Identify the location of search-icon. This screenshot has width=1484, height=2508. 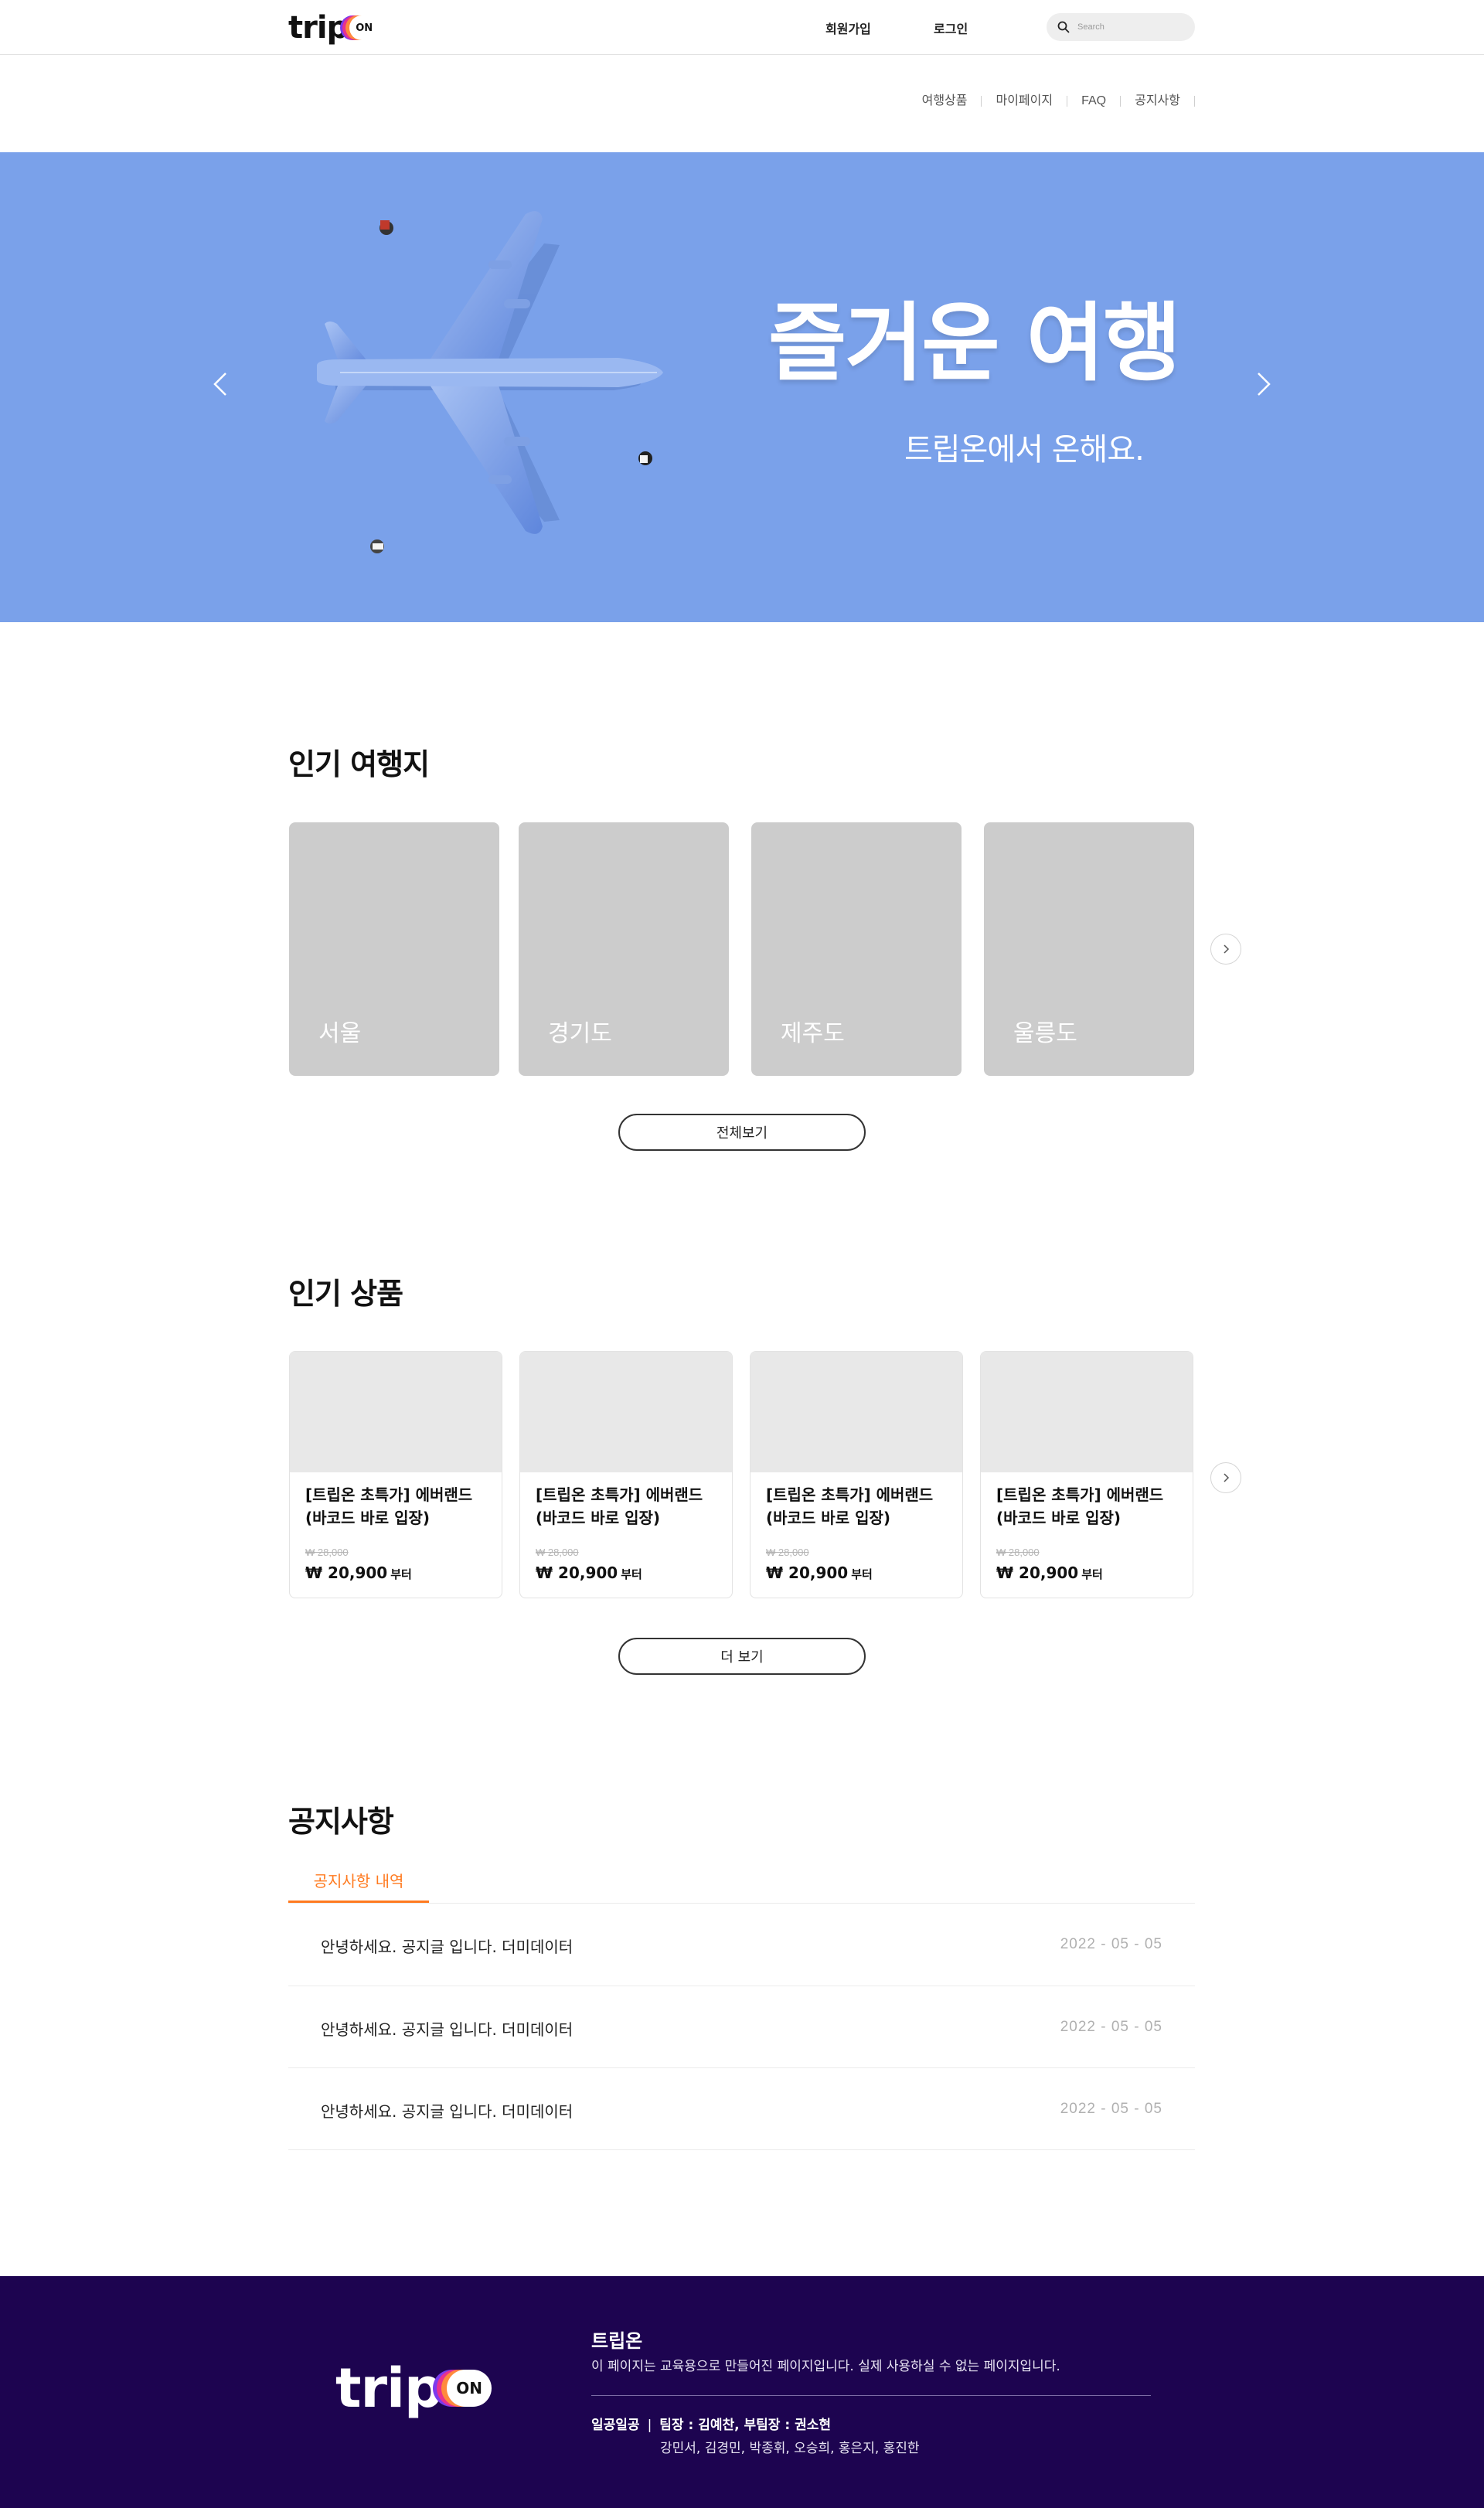
(1063, 27).